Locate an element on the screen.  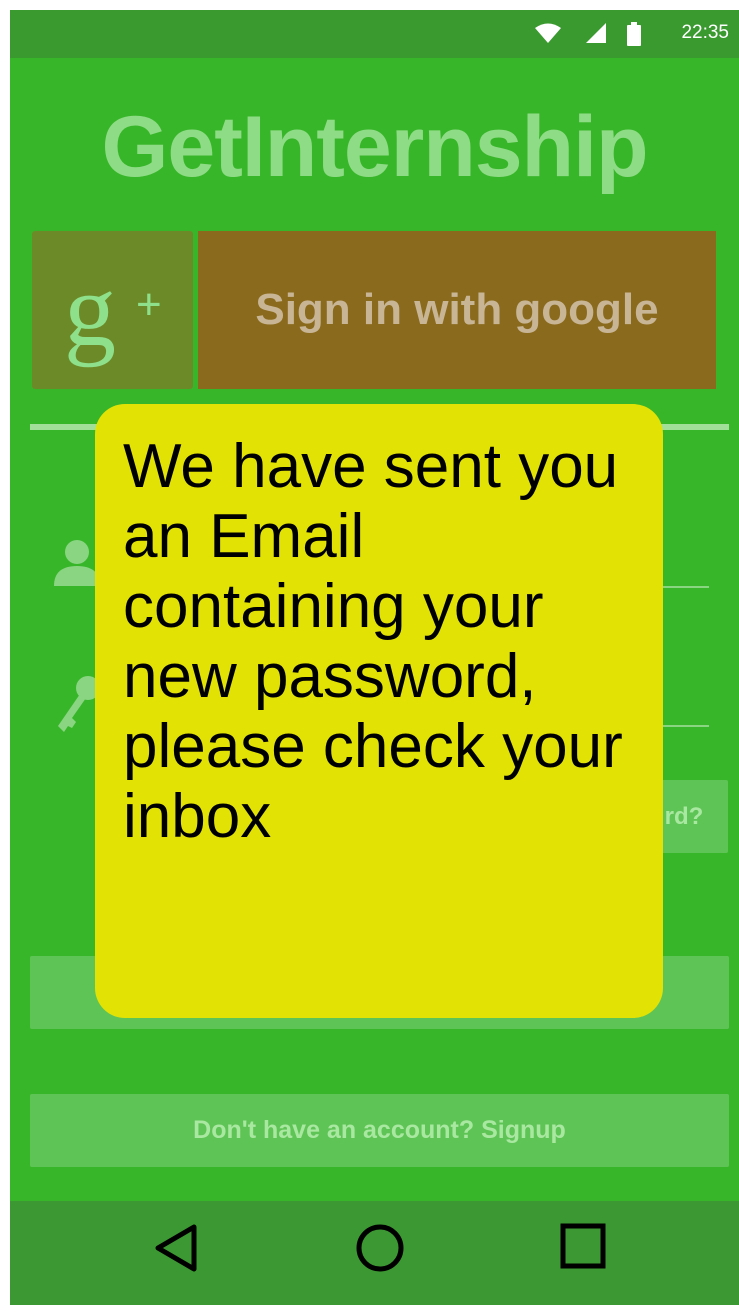
google-plus-glyph: + is located at coordinates (149, 304).